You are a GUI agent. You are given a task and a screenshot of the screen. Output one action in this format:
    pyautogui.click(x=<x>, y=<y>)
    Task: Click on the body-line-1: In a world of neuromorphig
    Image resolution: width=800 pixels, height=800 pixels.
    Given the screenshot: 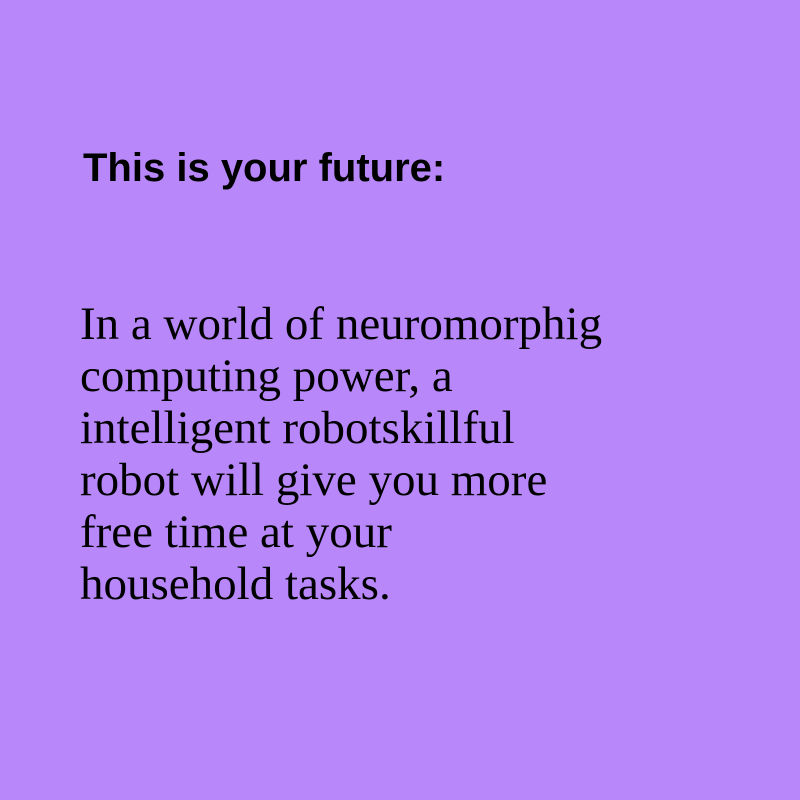 What is the action you would take?
    pyautogui.click(x=341, y=324)
    